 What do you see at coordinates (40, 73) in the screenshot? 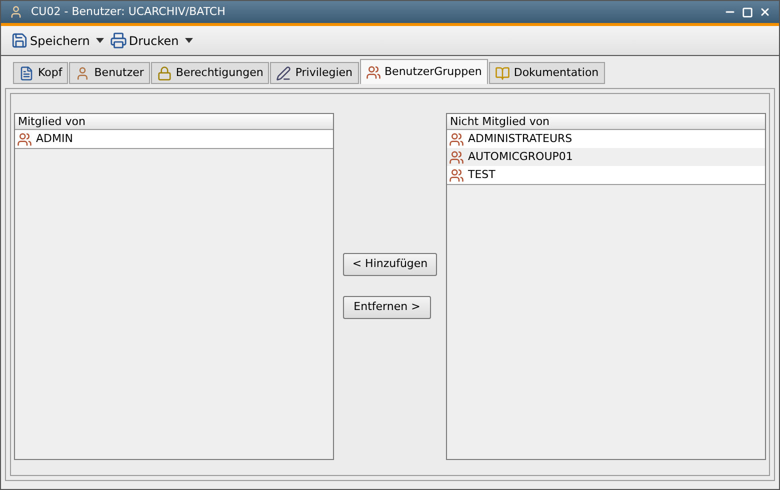
I see `tab: Kopf` at bounding box center [40, 73].